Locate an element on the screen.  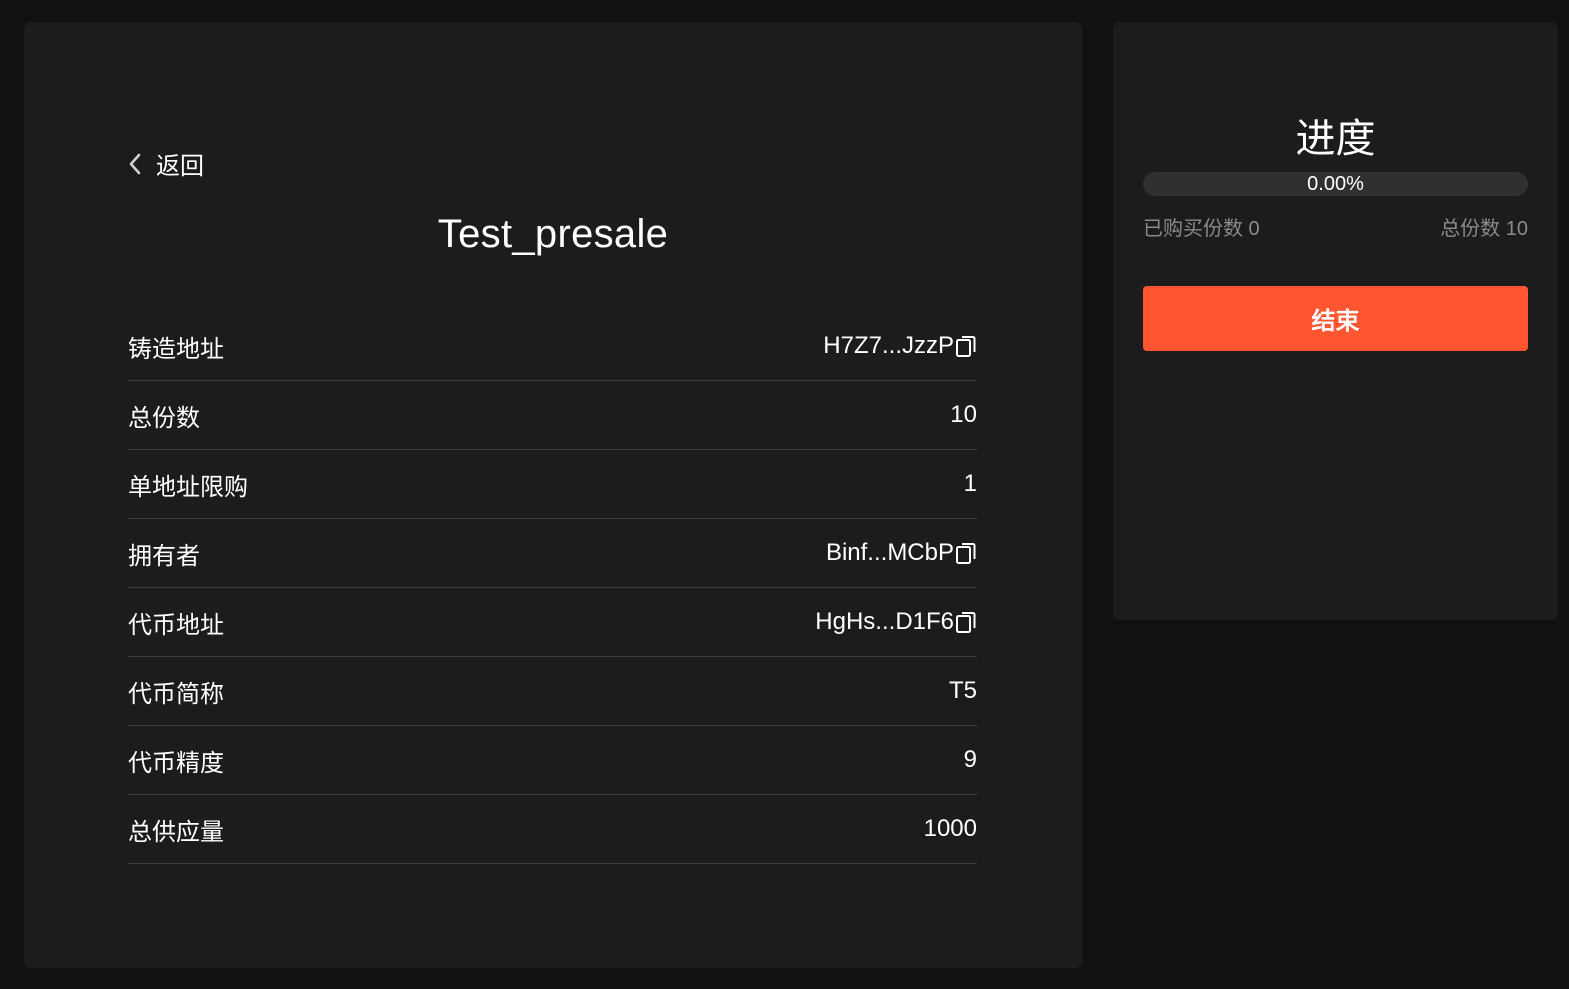
detail-label: 总份数 is located at coordinates (164, 418).